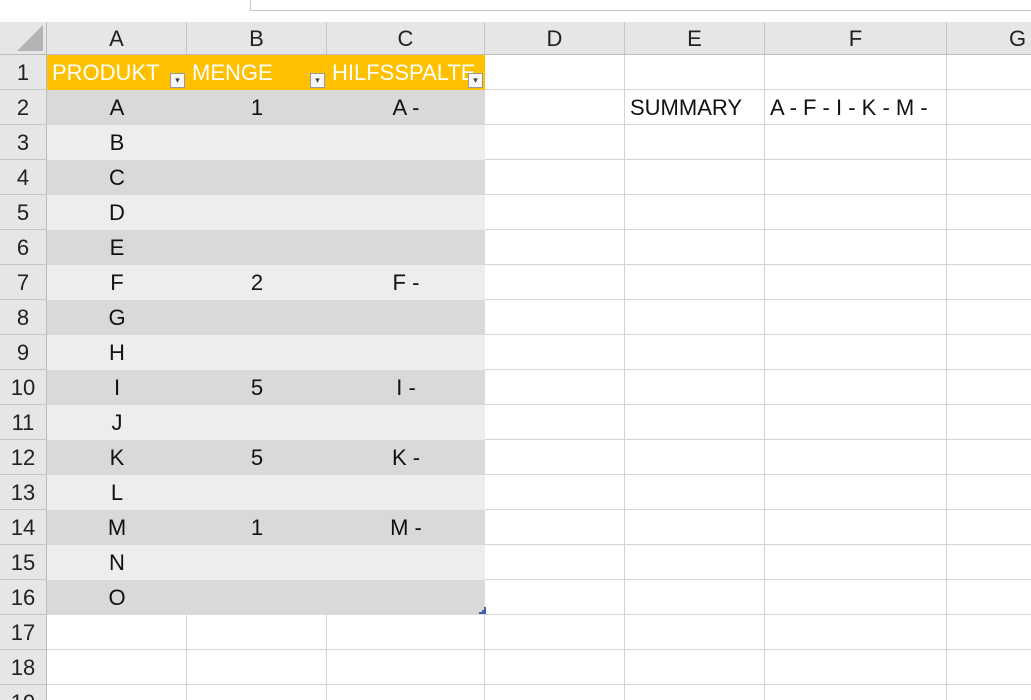  Describe the element at coordinates (989, 107) in the screenshot. I see `cell-g2` at that location.